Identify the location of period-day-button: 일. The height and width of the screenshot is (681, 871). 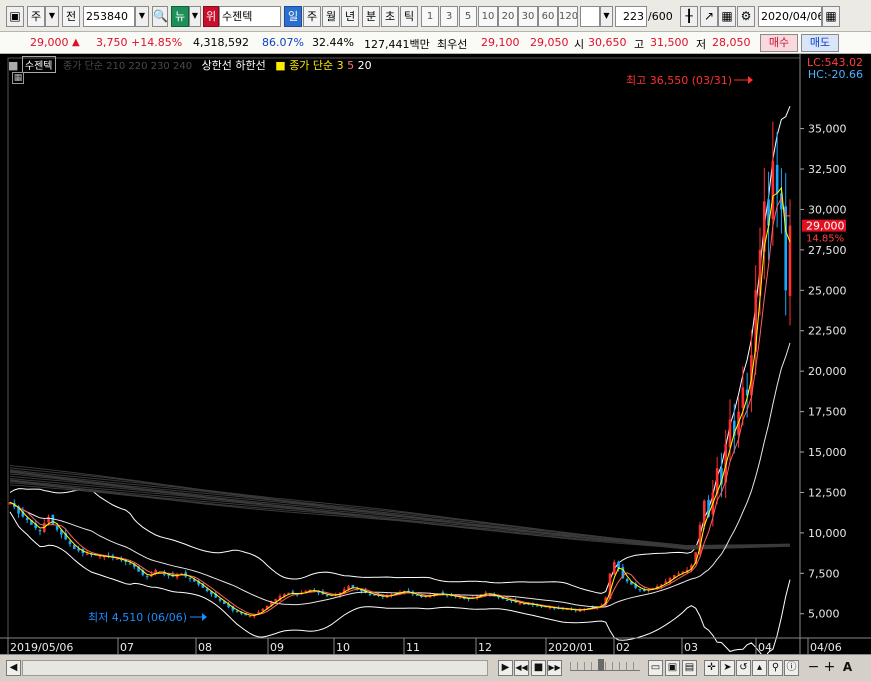
(293, 16).